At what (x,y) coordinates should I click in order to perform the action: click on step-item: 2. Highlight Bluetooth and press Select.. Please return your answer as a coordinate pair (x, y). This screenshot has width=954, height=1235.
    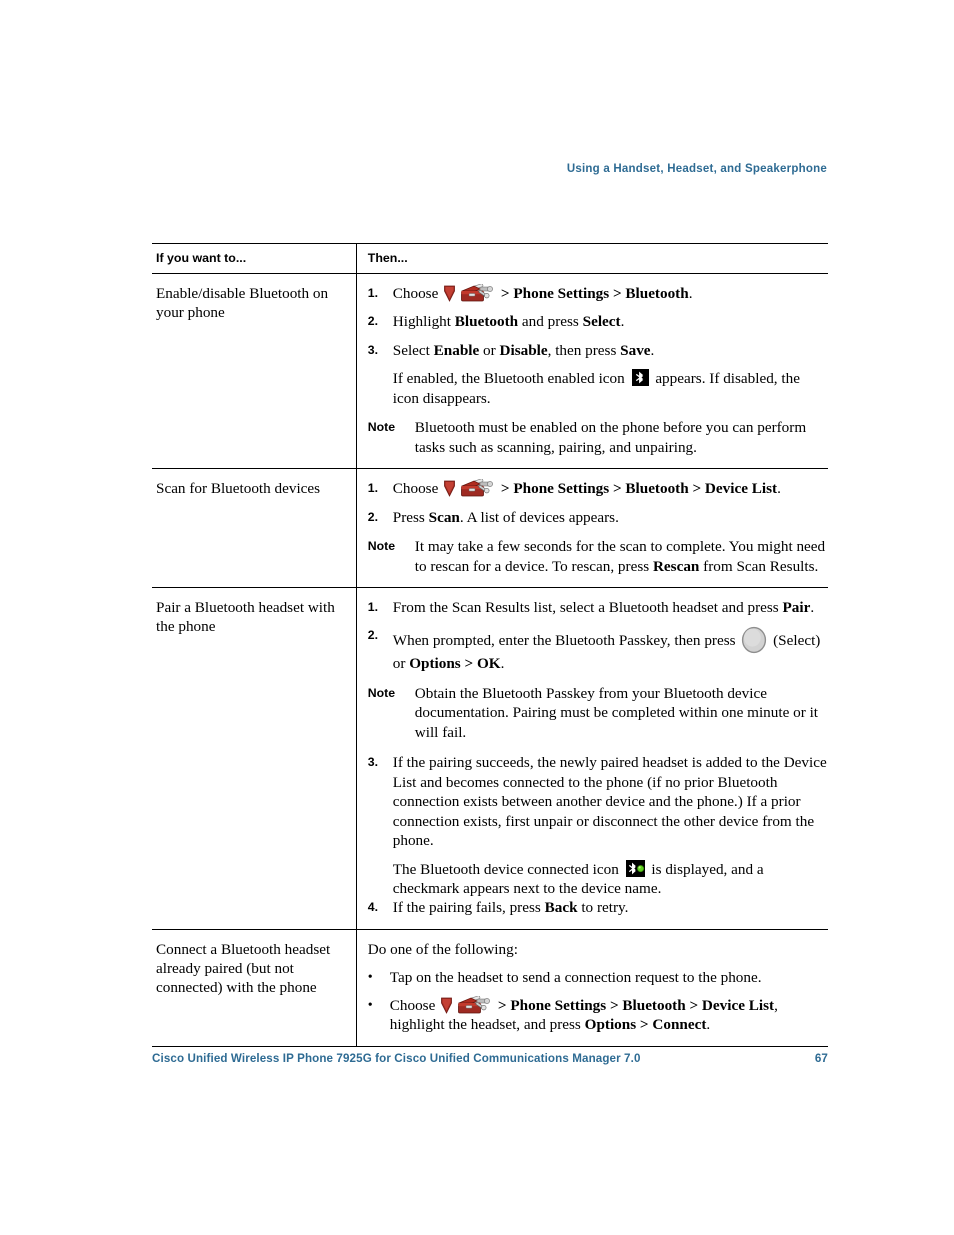
    Looking at the image, I should click on (598, 321).